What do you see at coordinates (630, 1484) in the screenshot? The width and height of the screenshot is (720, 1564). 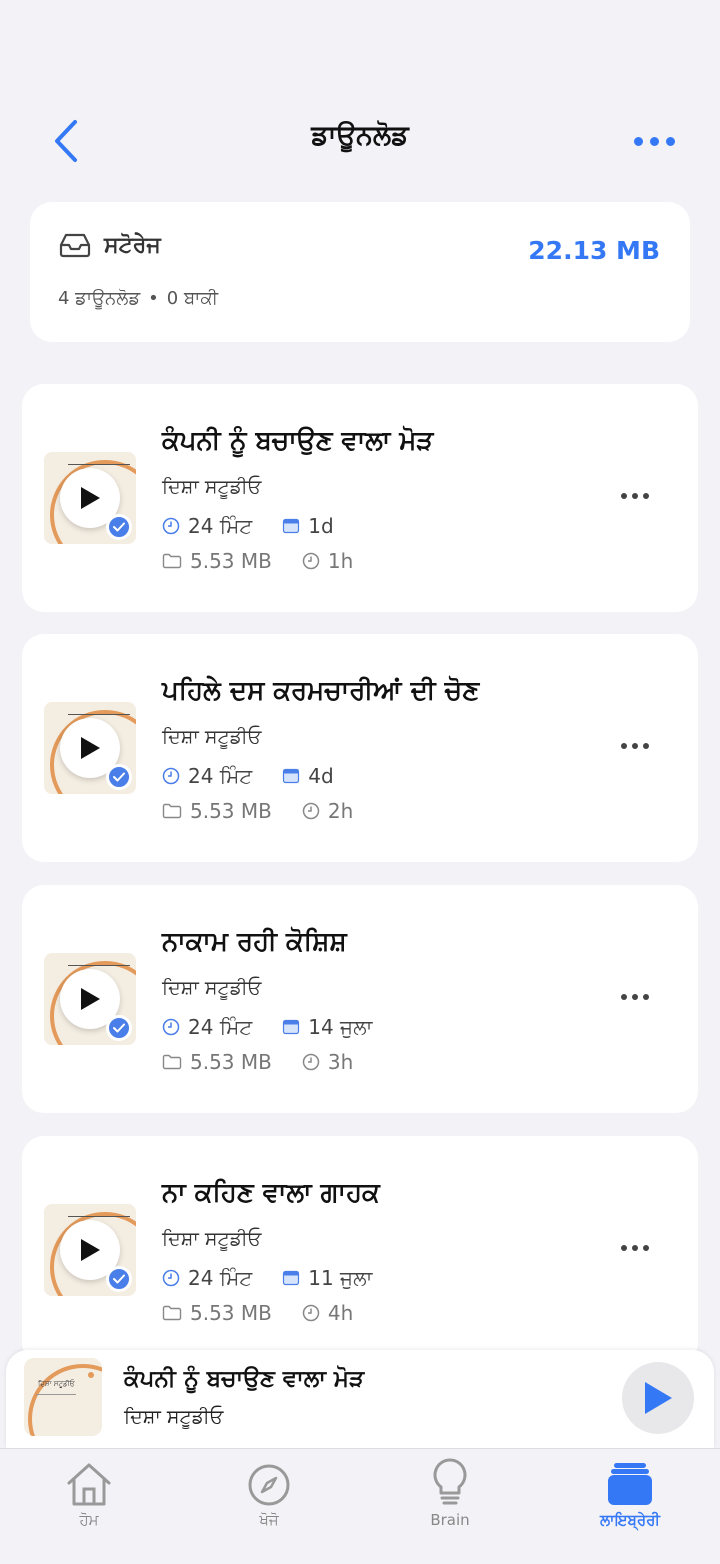 I see `library-icon` at bounding box center [630, 1484].